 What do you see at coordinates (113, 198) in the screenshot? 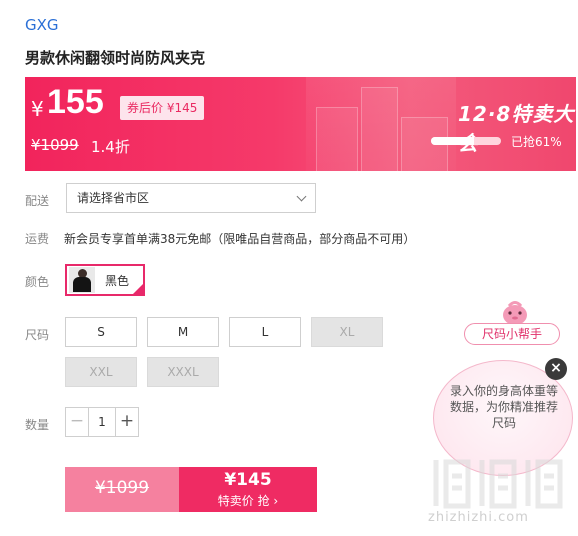
I see `region-select-value: 请选择省市区` at bounding box center [113, 198].